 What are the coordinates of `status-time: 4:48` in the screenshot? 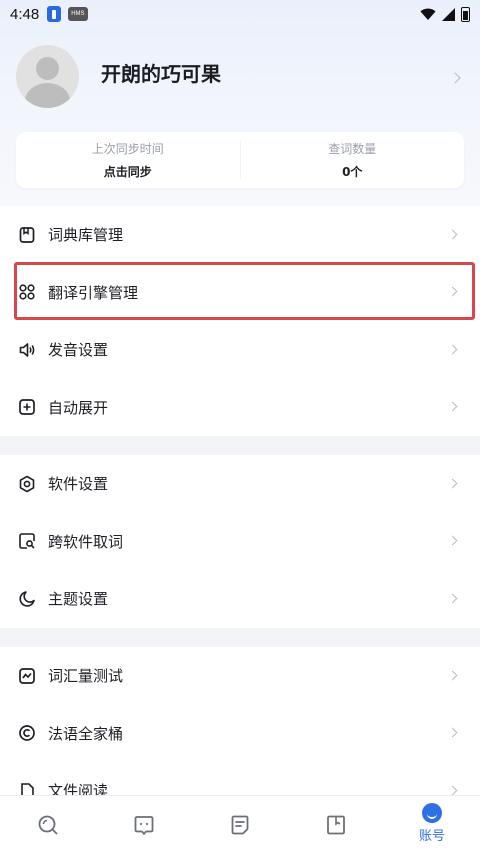 It's located at (25, 14).